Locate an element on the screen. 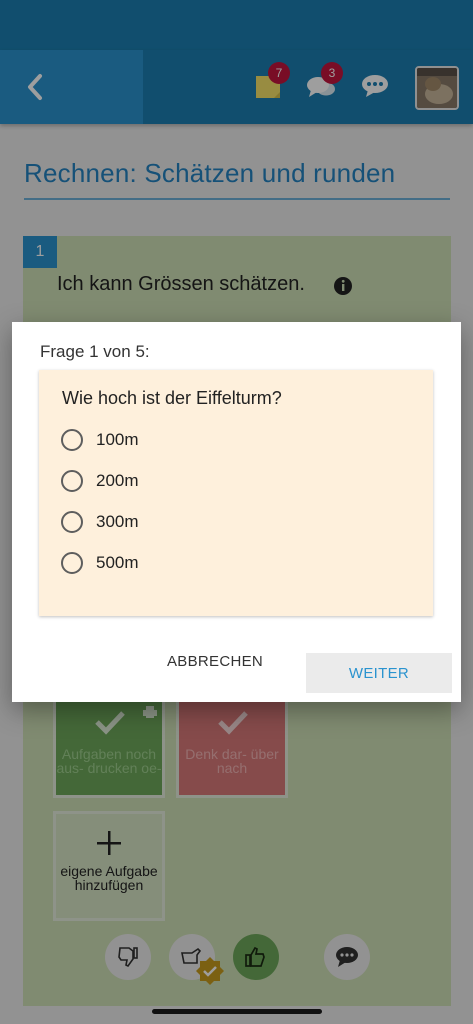  option-label: 500m is located at coordinates (117, 562).